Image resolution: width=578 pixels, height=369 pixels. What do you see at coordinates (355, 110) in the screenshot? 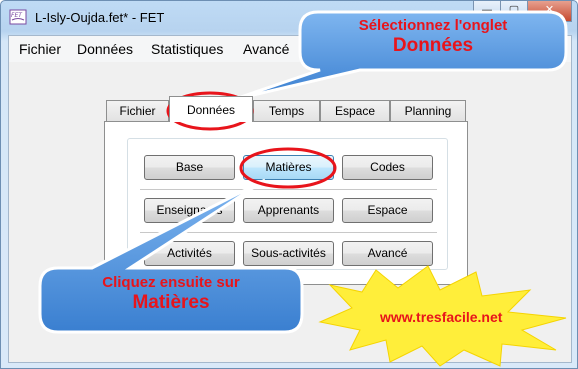
I see `tab-espace: Espace` at bounding box center [355, 110].